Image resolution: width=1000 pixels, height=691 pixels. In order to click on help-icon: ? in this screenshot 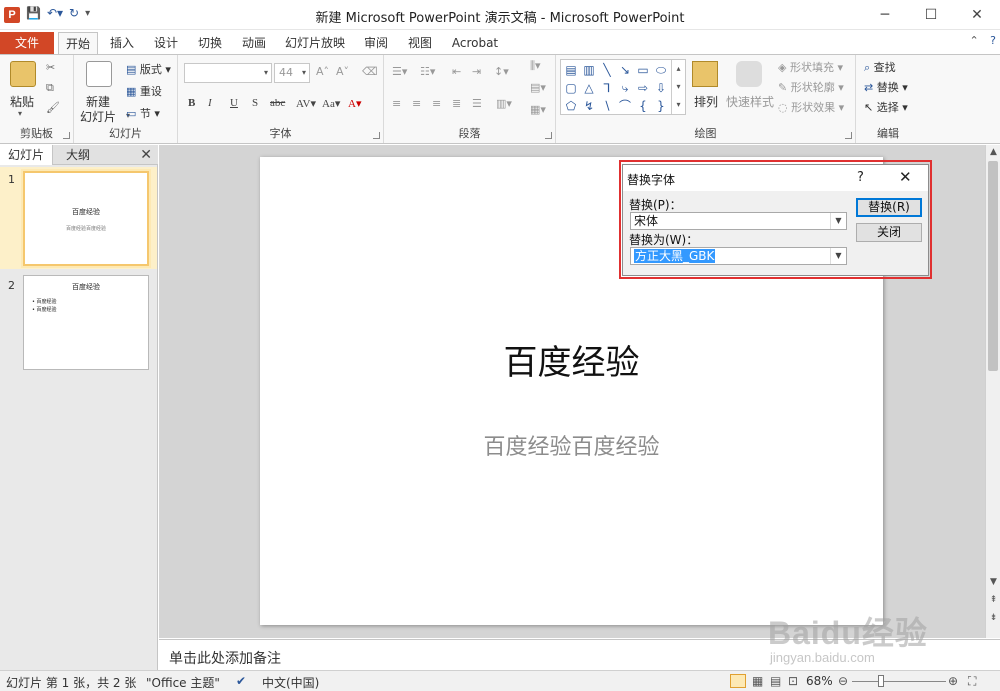, I will do `click(993, 40)`.